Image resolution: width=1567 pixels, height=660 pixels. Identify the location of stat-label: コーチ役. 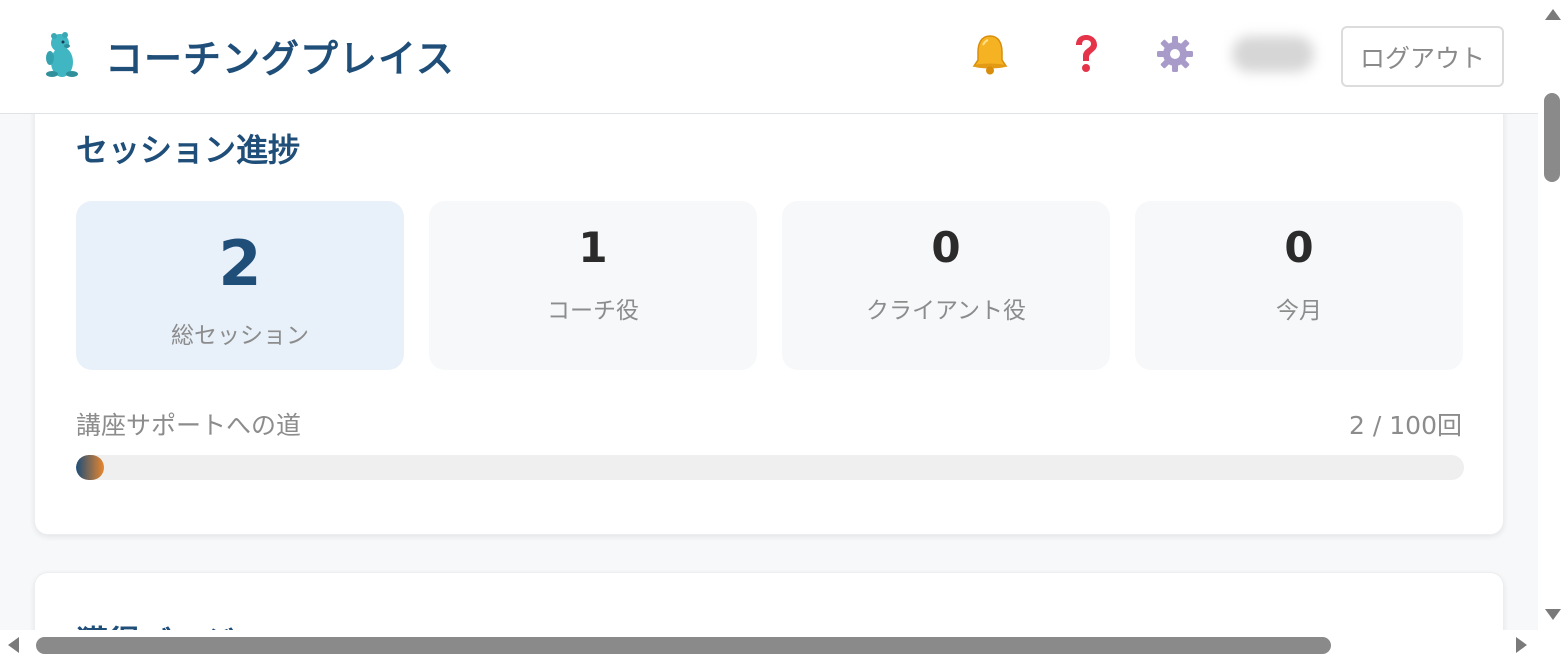
(593, 311).